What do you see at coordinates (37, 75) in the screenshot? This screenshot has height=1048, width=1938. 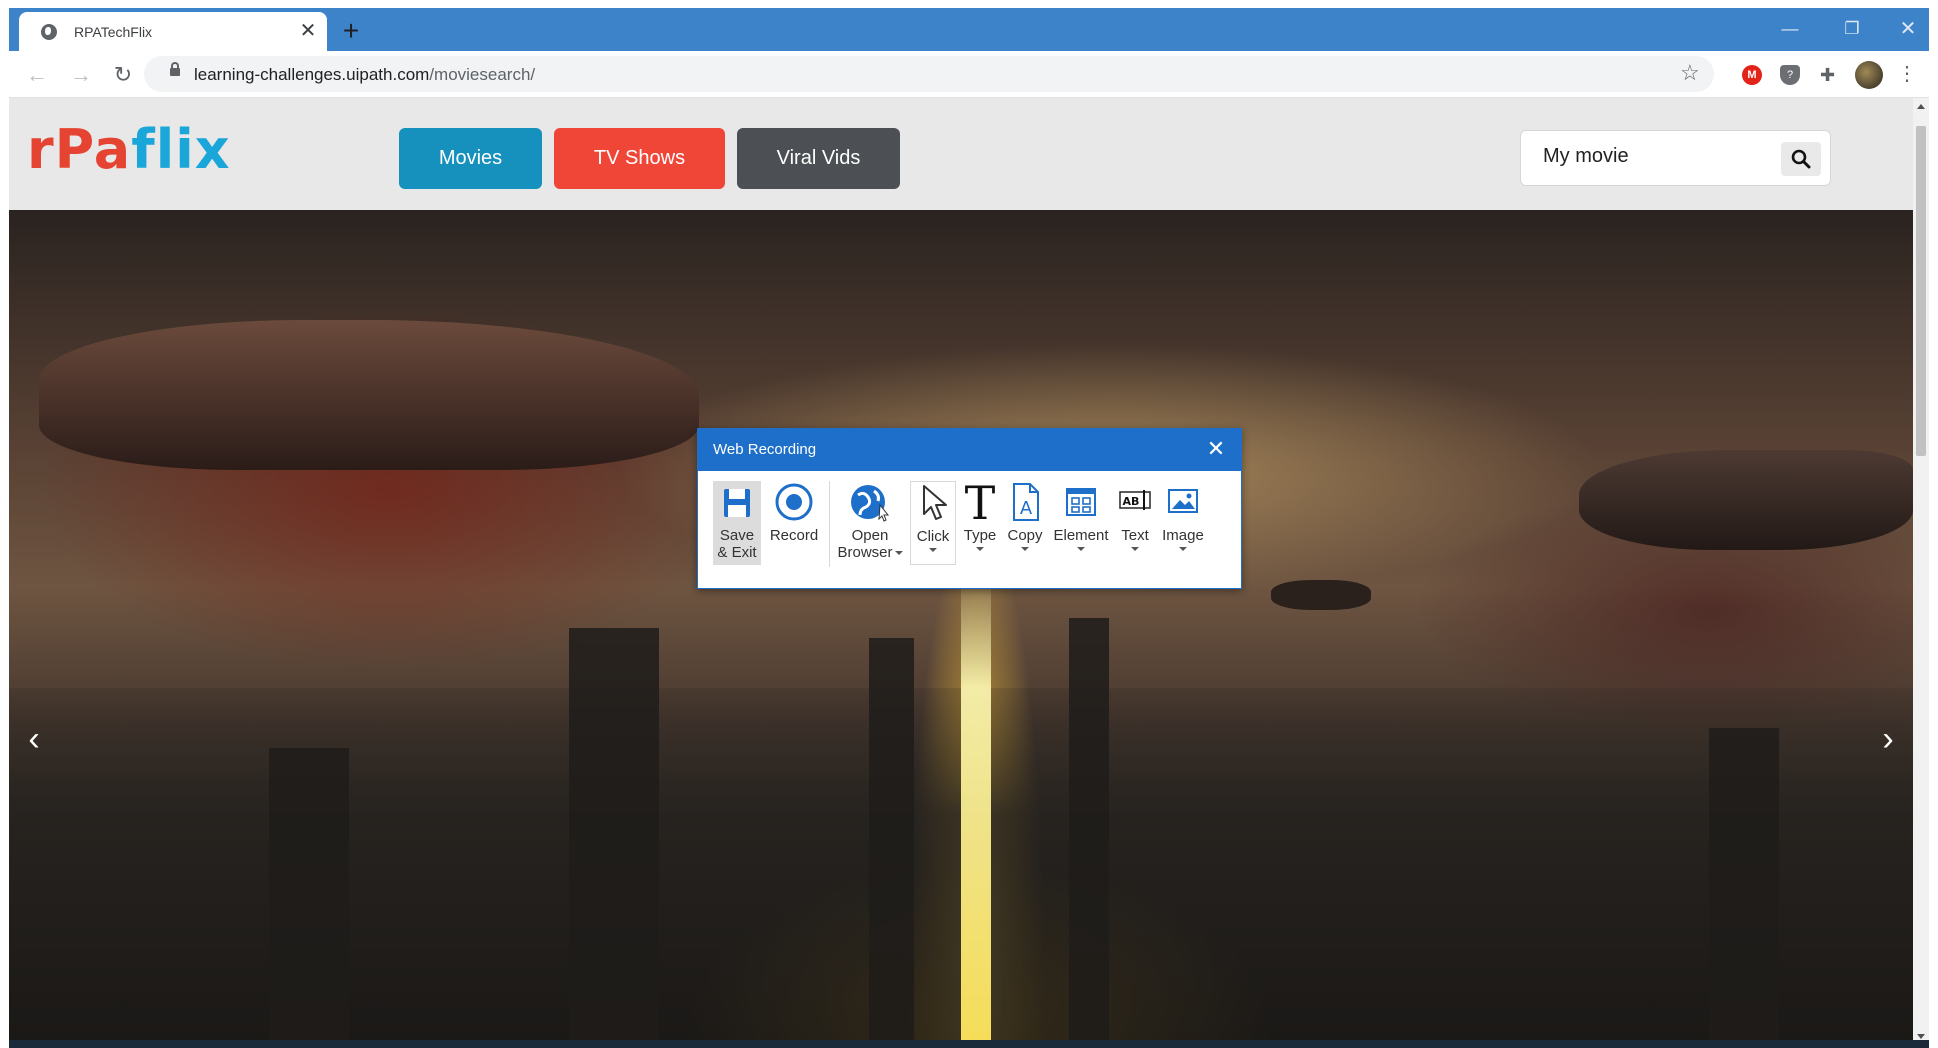 I see `back-arrow-icon: ←` at bounding box center [37, 75].